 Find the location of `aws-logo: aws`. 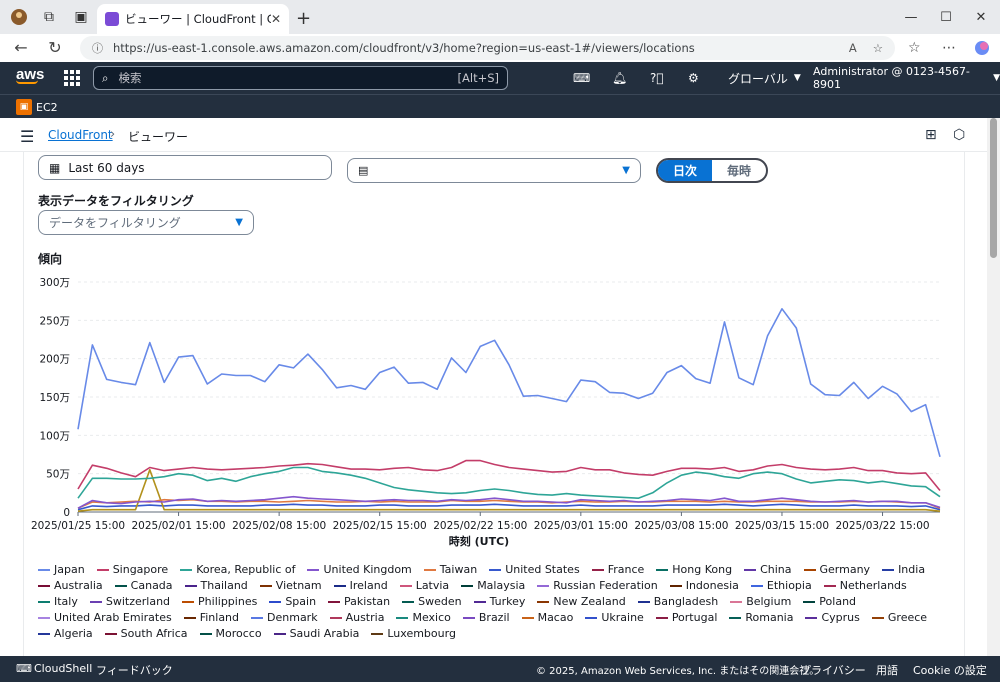

aws-logo: aws is located at coordinates (30, 75).